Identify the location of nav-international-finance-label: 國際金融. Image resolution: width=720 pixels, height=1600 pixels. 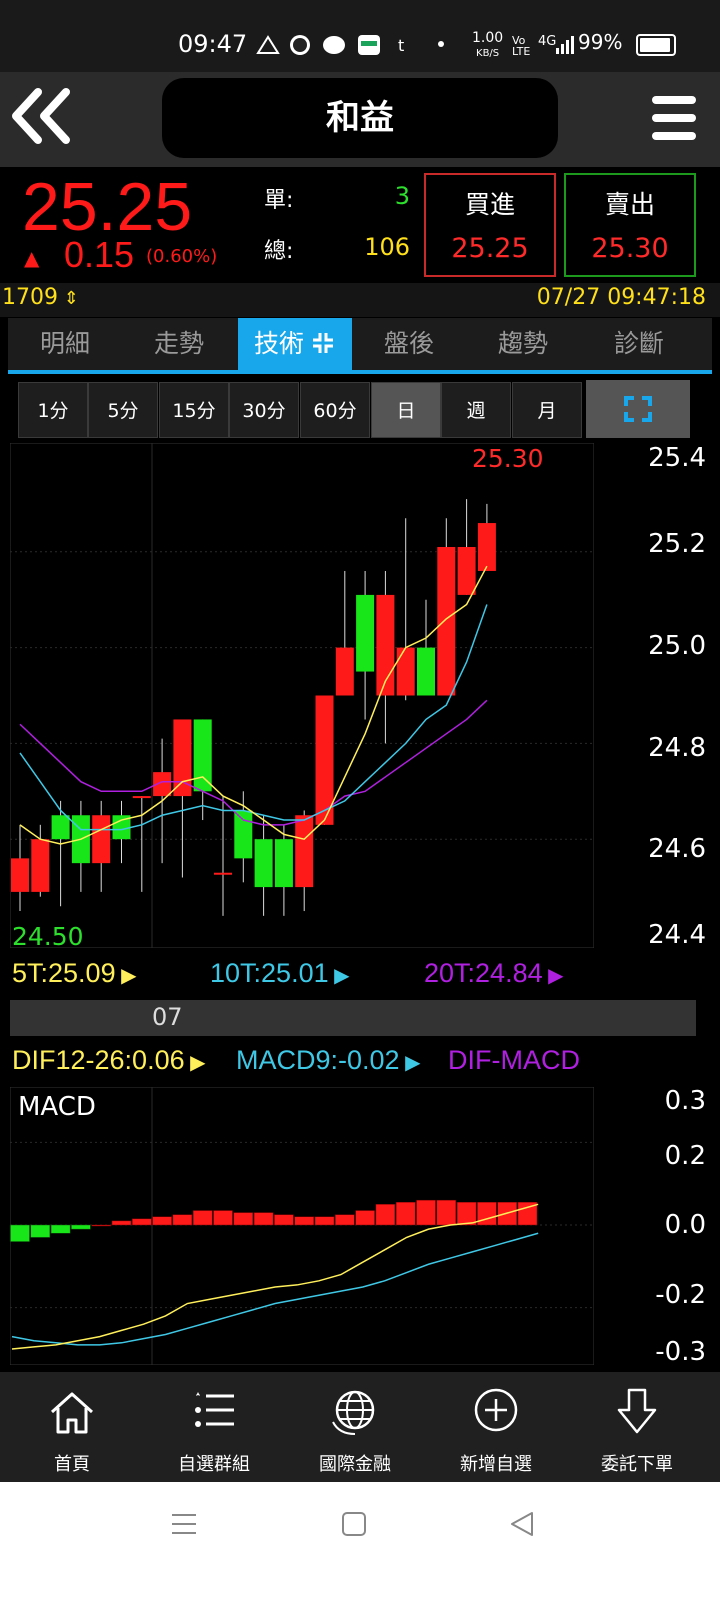
(355, 1464).